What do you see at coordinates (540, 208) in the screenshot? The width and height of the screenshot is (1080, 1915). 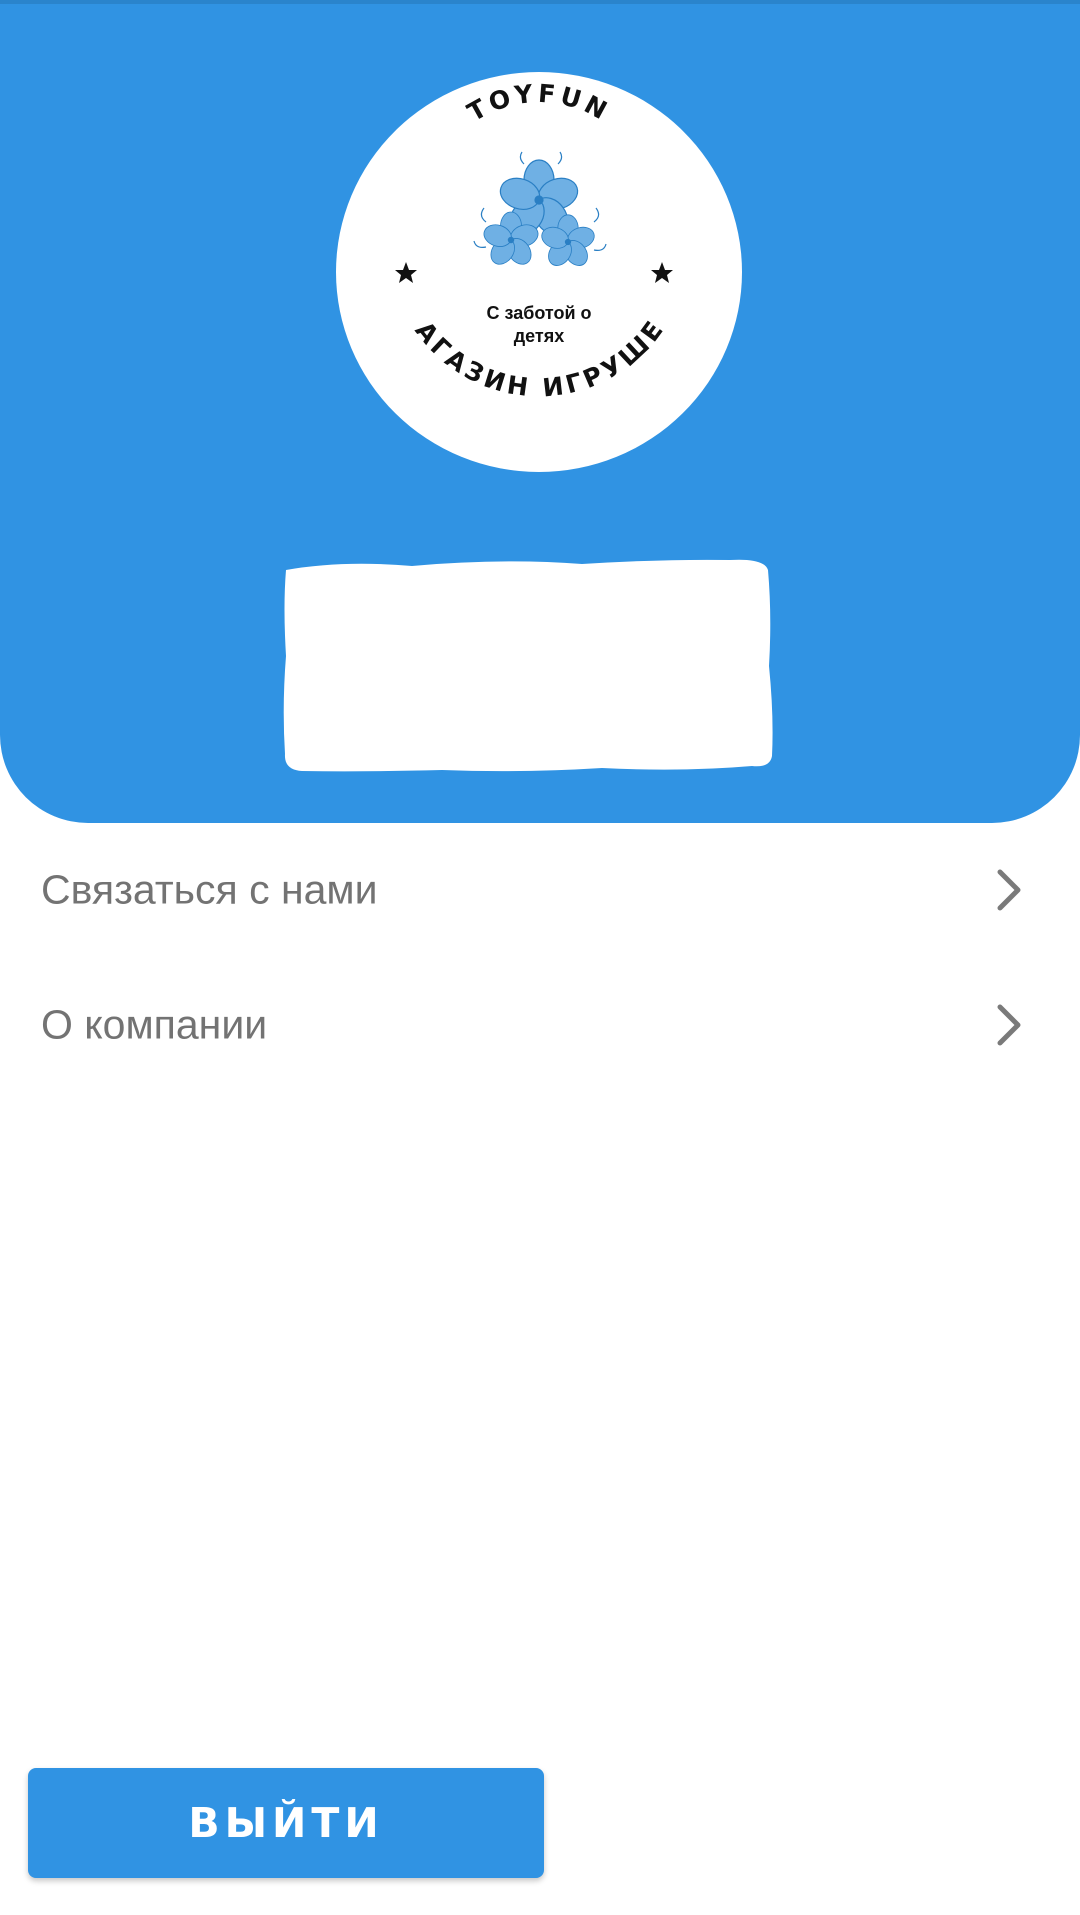 I see `flower-icon` at bounding box center [540, 208].